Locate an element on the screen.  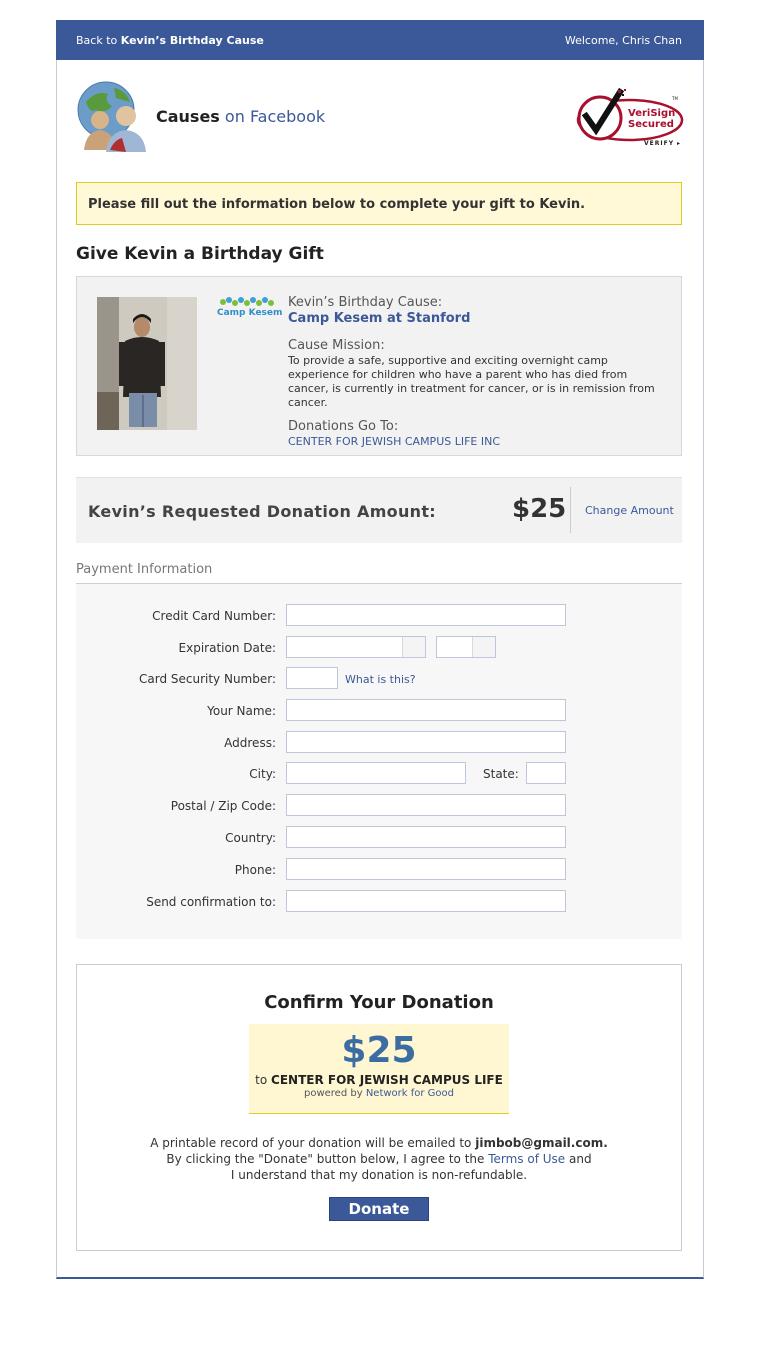
cause-panel: Camp Kesem Kevin’s Birthday Cause is located at coordinates (379, 366).